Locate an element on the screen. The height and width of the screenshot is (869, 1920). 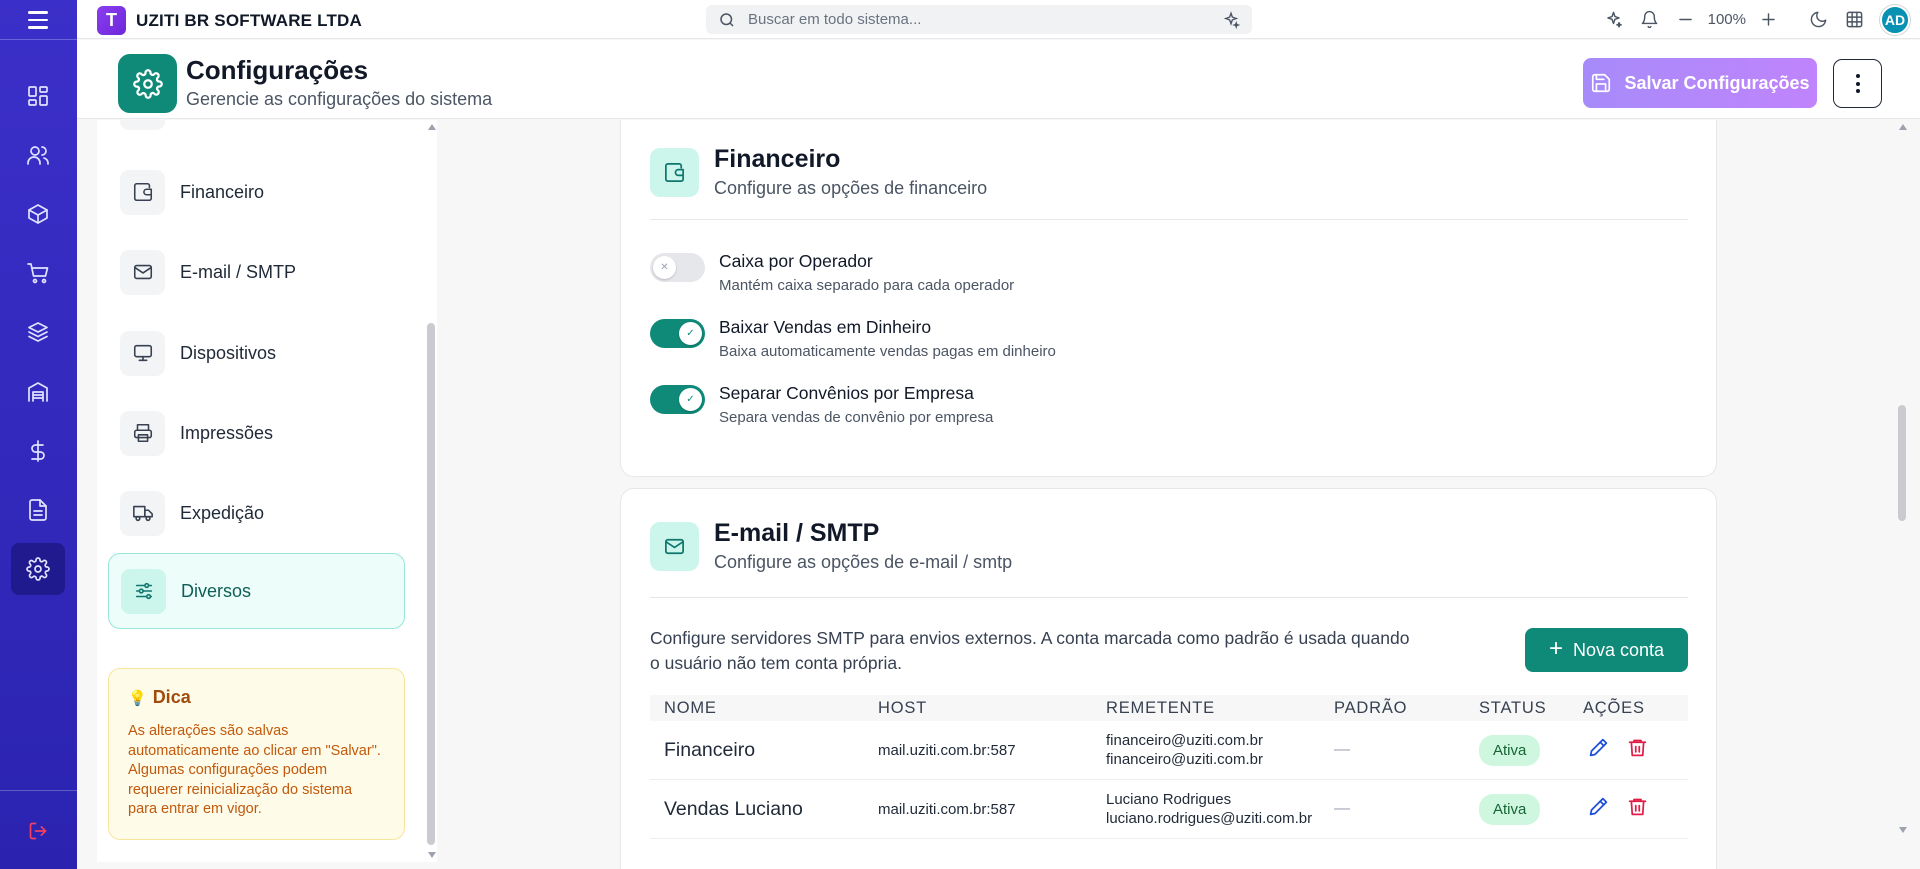
notifications-button is located at coordinates (1650, 20).